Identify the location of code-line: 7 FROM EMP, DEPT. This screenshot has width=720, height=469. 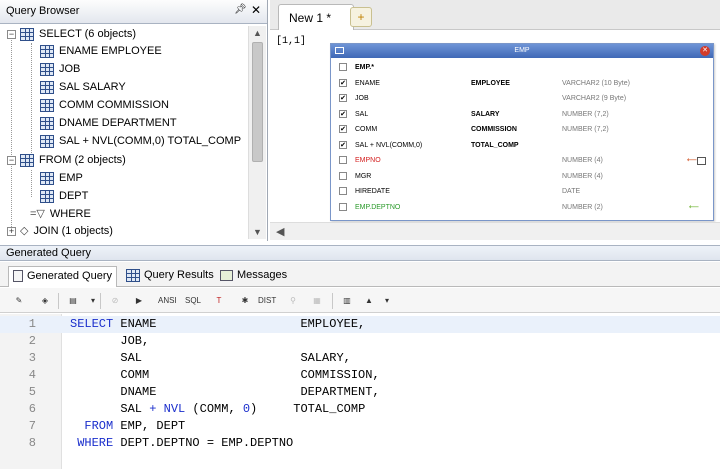
(360, 426).